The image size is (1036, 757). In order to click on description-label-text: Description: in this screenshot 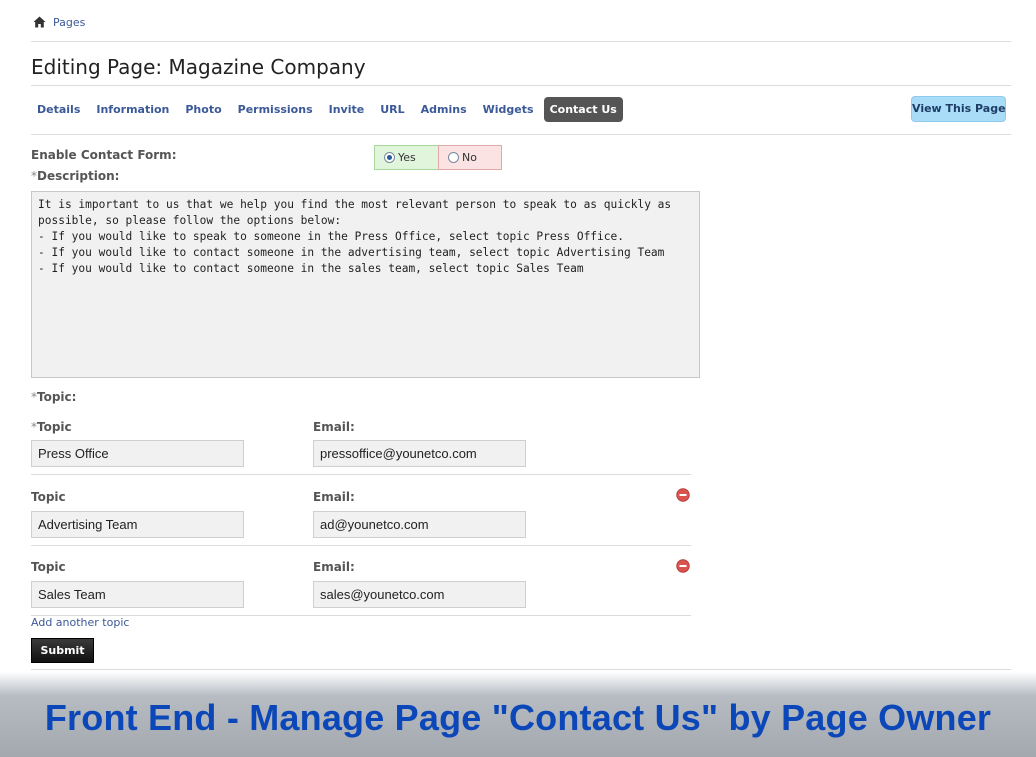, I will do `click(78, 176)`.